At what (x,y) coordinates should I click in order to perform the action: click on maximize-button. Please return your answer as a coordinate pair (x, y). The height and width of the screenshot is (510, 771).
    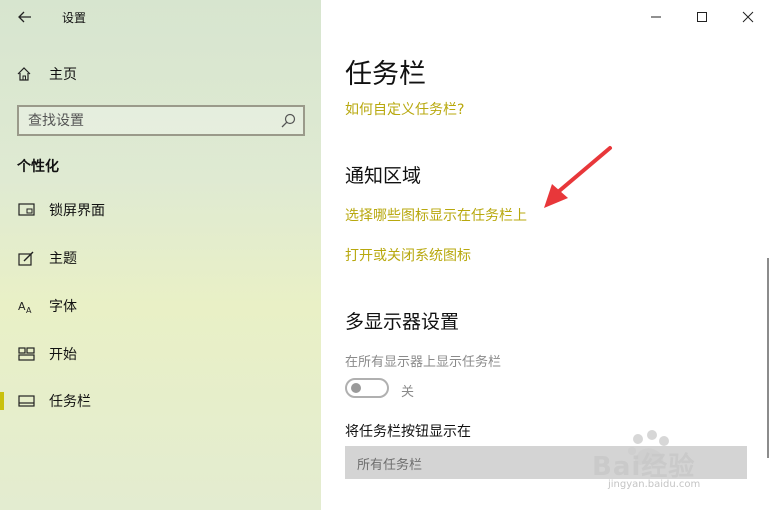
    Looking at the image, I should click on (702, 17).